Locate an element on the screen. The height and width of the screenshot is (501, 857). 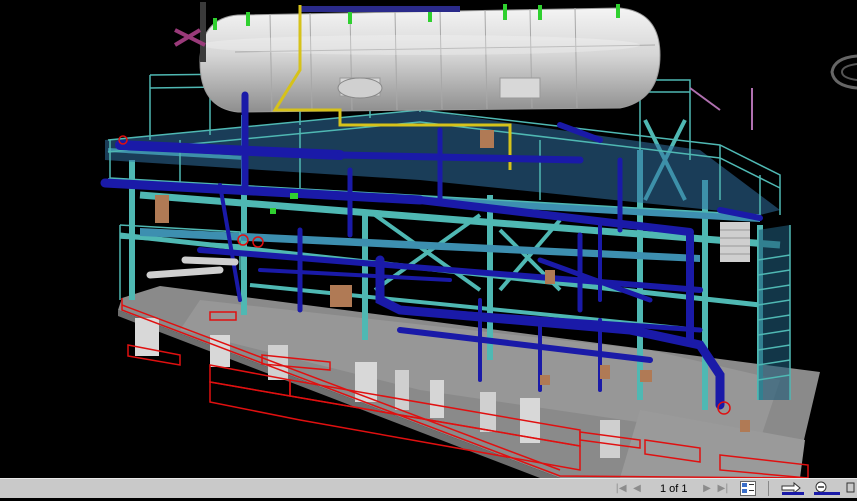
page-indicator: 1 of 1 is located at coordinates (674, 489).